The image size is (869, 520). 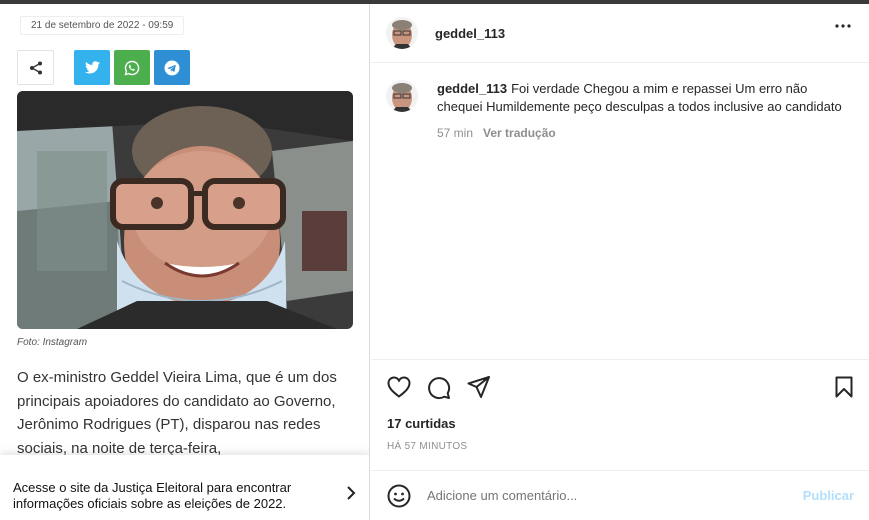 I want to click on comment-input, so click(x=615, y=495).